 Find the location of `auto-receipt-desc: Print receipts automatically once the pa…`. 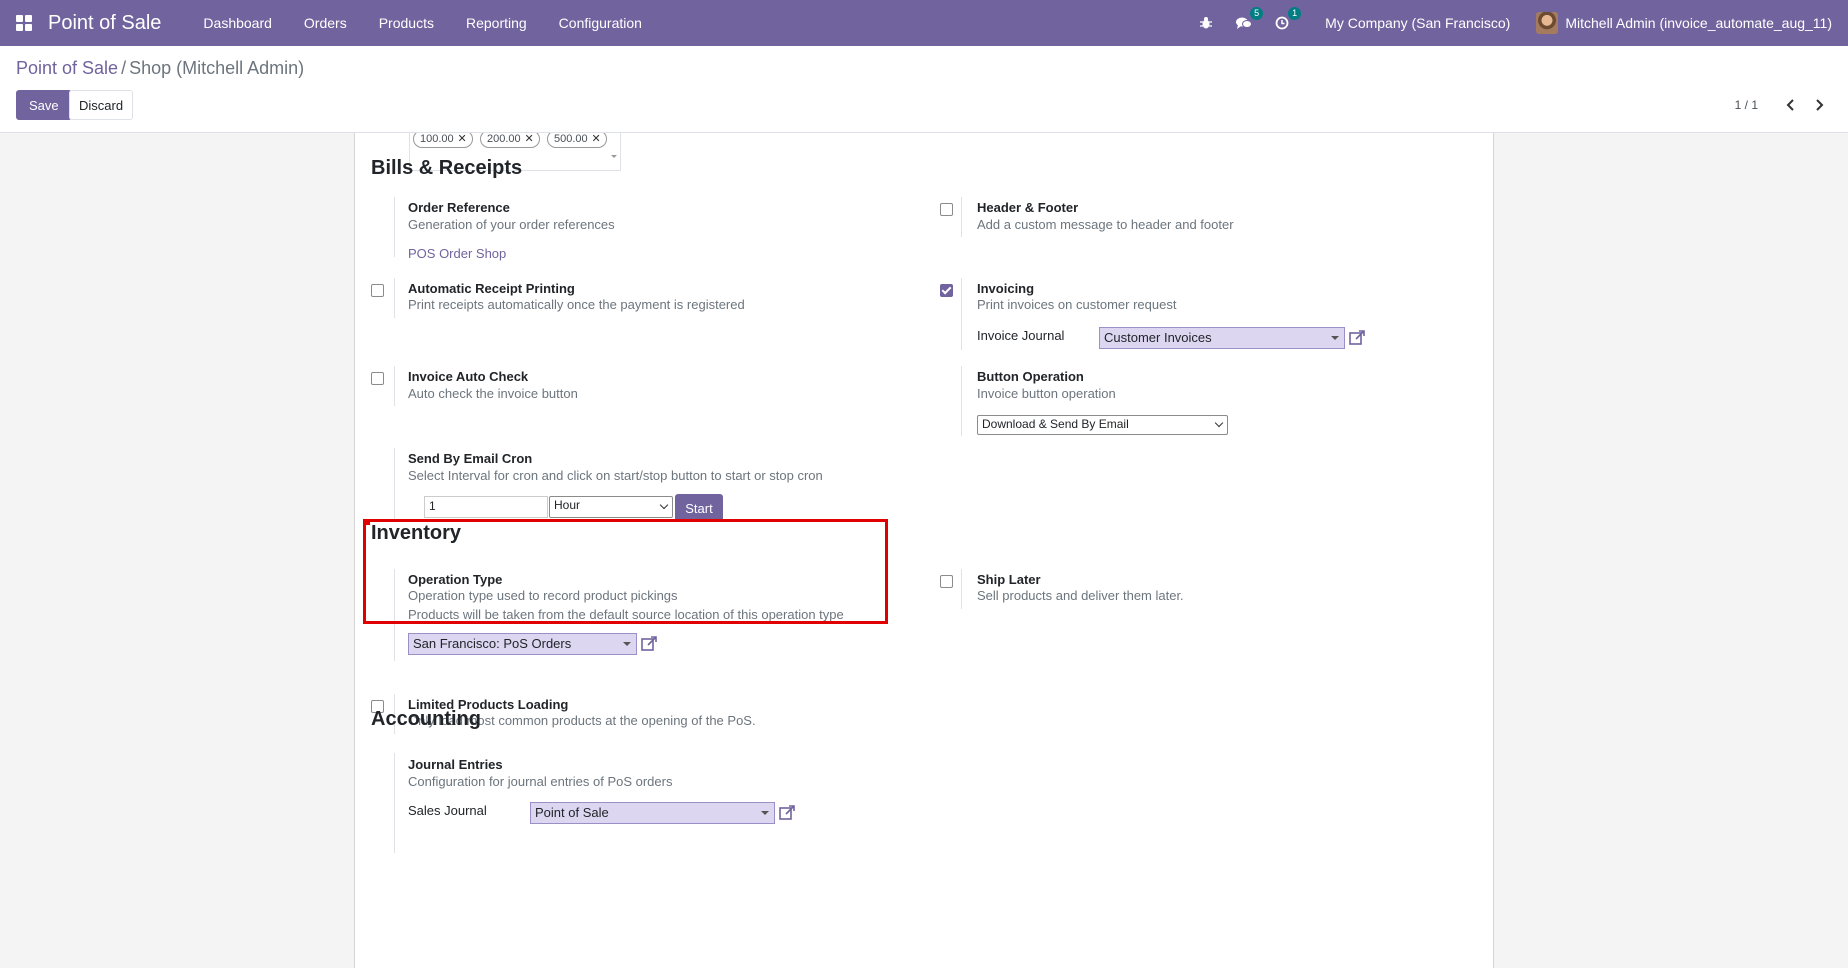

auto-receipt-desc: Print receipts automatically once the pa… is located at coordinates (576, 304).